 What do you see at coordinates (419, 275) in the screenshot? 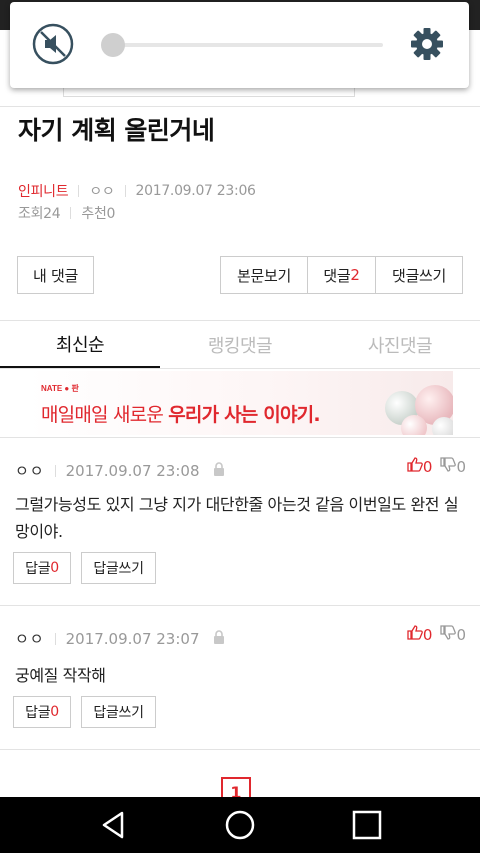
I see `write-comment-button: 댓글쓰기` at bounding box center [419, 275].